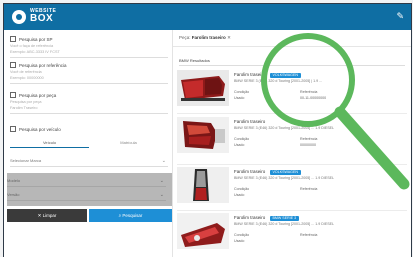 The width and height of the screenshot is (413, 257). I want to click on reference-hint: Exemplo: 00000000, so click(27, 78).